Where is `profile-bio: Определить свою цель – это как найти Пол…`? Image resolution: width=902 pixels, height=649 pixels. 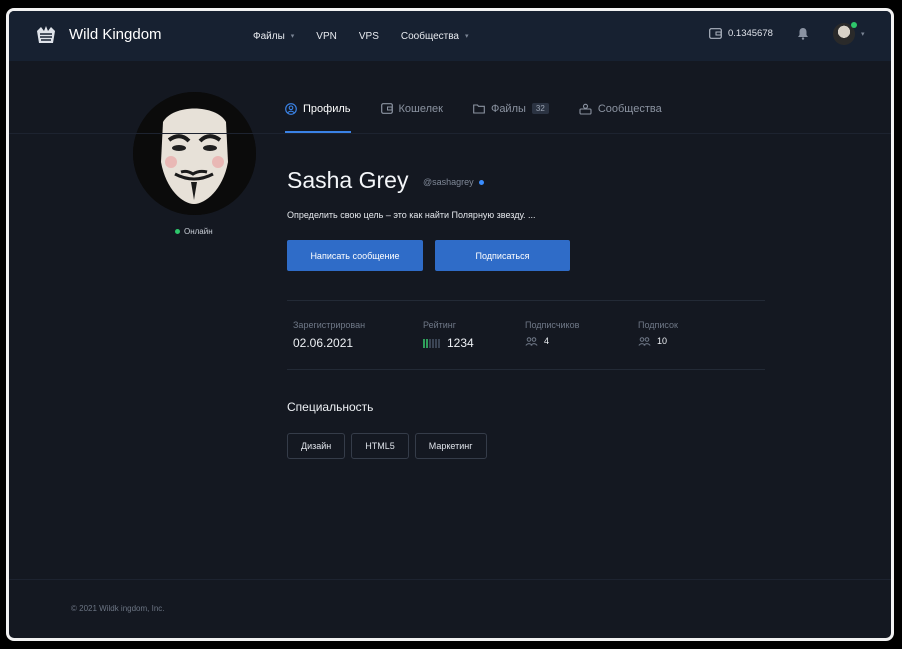
profile-bio: Определить свою цель – это как найти Пол… is located at coordinates (411, 215).